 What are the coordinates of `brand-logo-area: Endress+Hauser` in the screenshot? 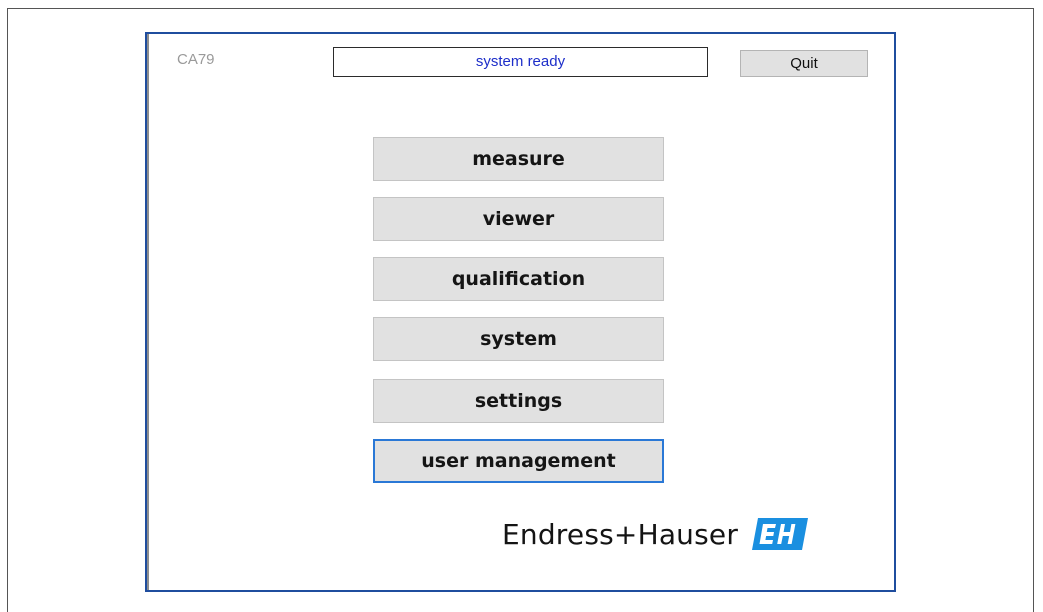 It's located at (655, 534).